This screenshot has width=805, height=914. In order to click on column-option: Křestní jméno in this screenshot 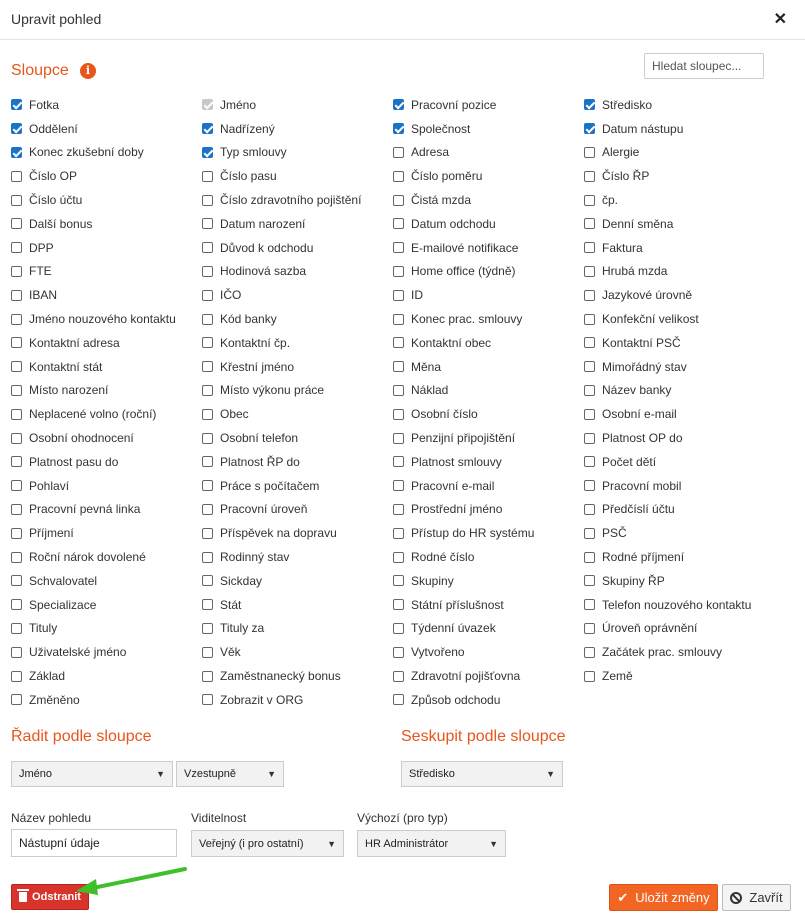, I will do `click(297, 367)`.